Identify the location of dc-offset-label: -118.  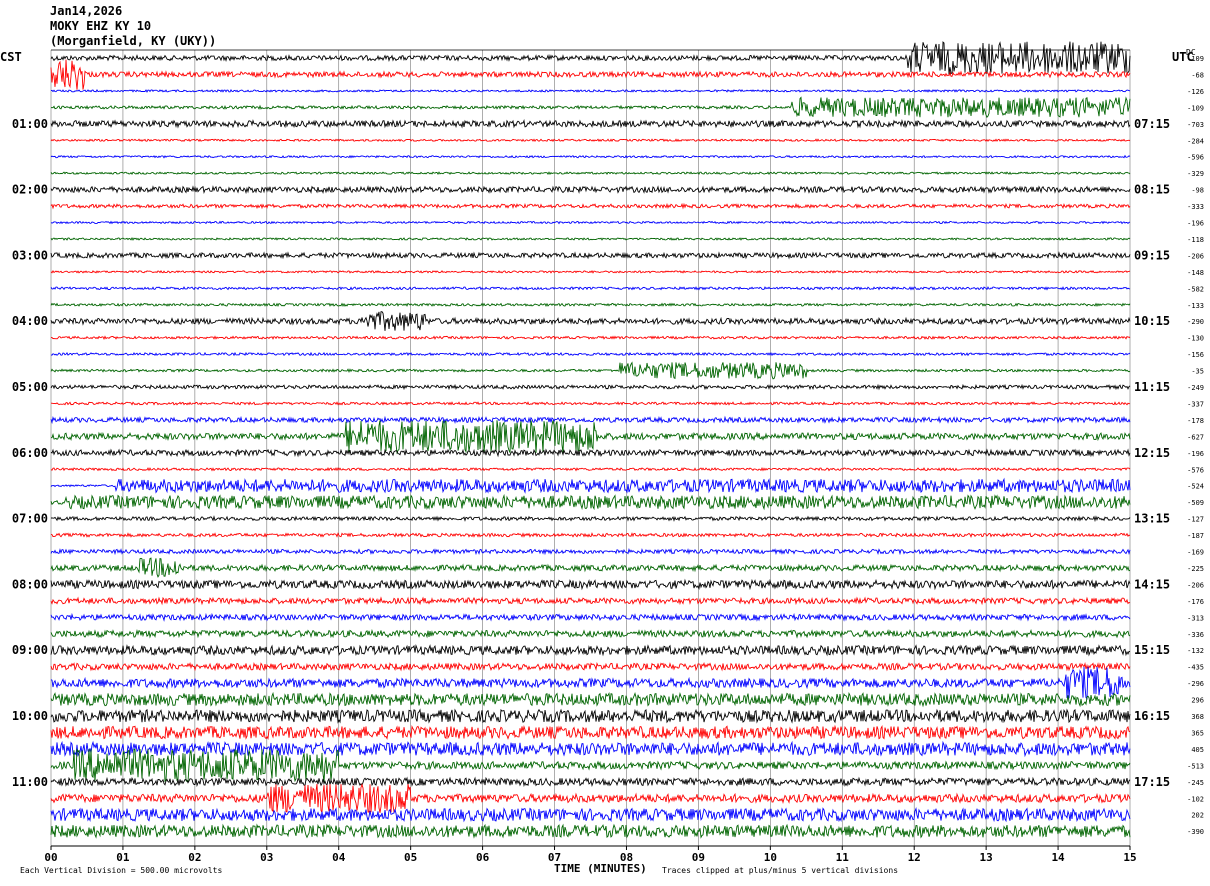
(1195, 240).